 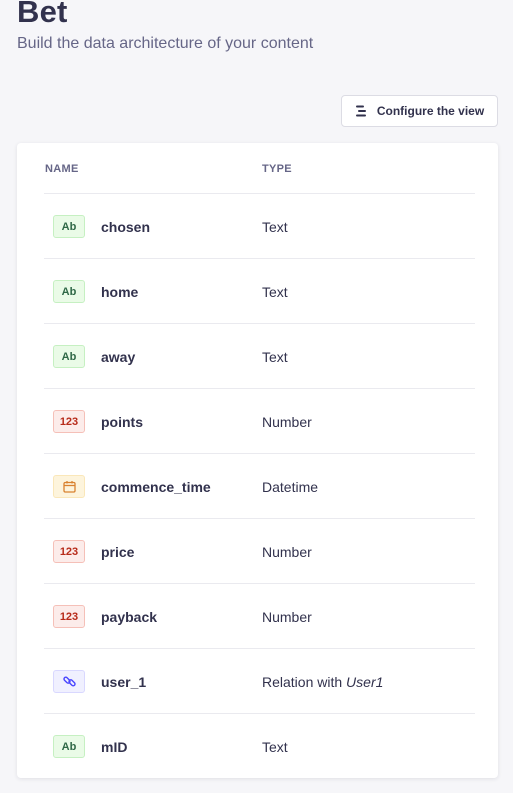 I want to click on field-name: home, so click(x=120, y=292).